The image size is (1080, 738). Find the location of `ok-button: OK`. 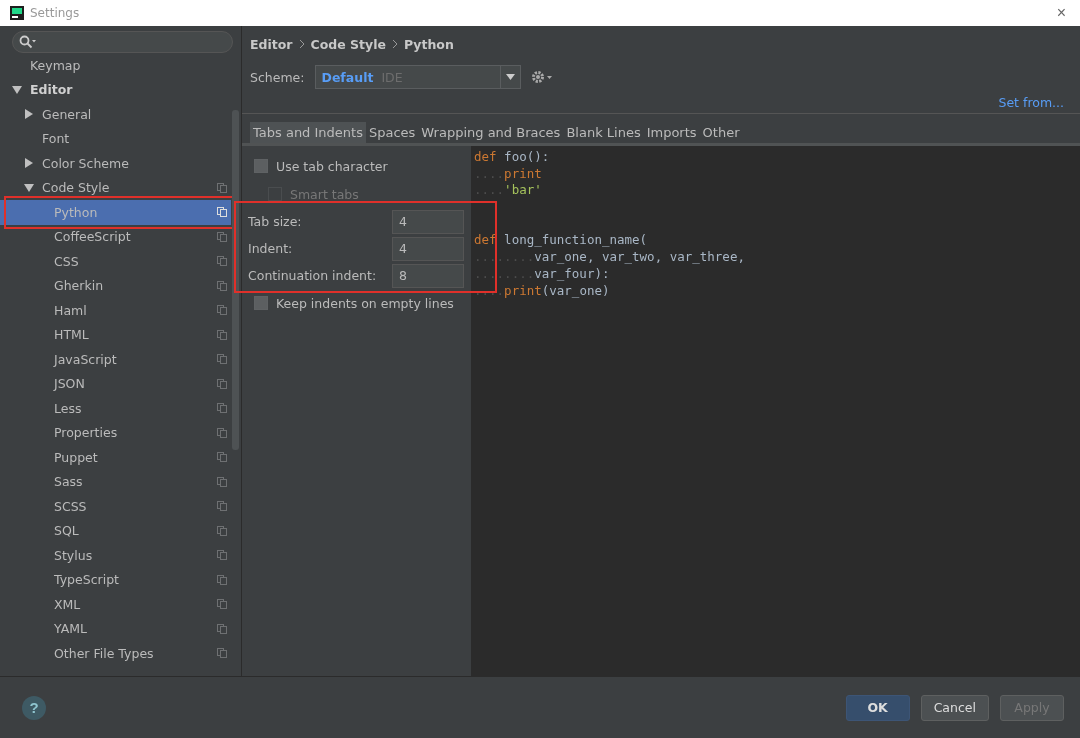

ok-button: OK is located at coordinates (877, 707).